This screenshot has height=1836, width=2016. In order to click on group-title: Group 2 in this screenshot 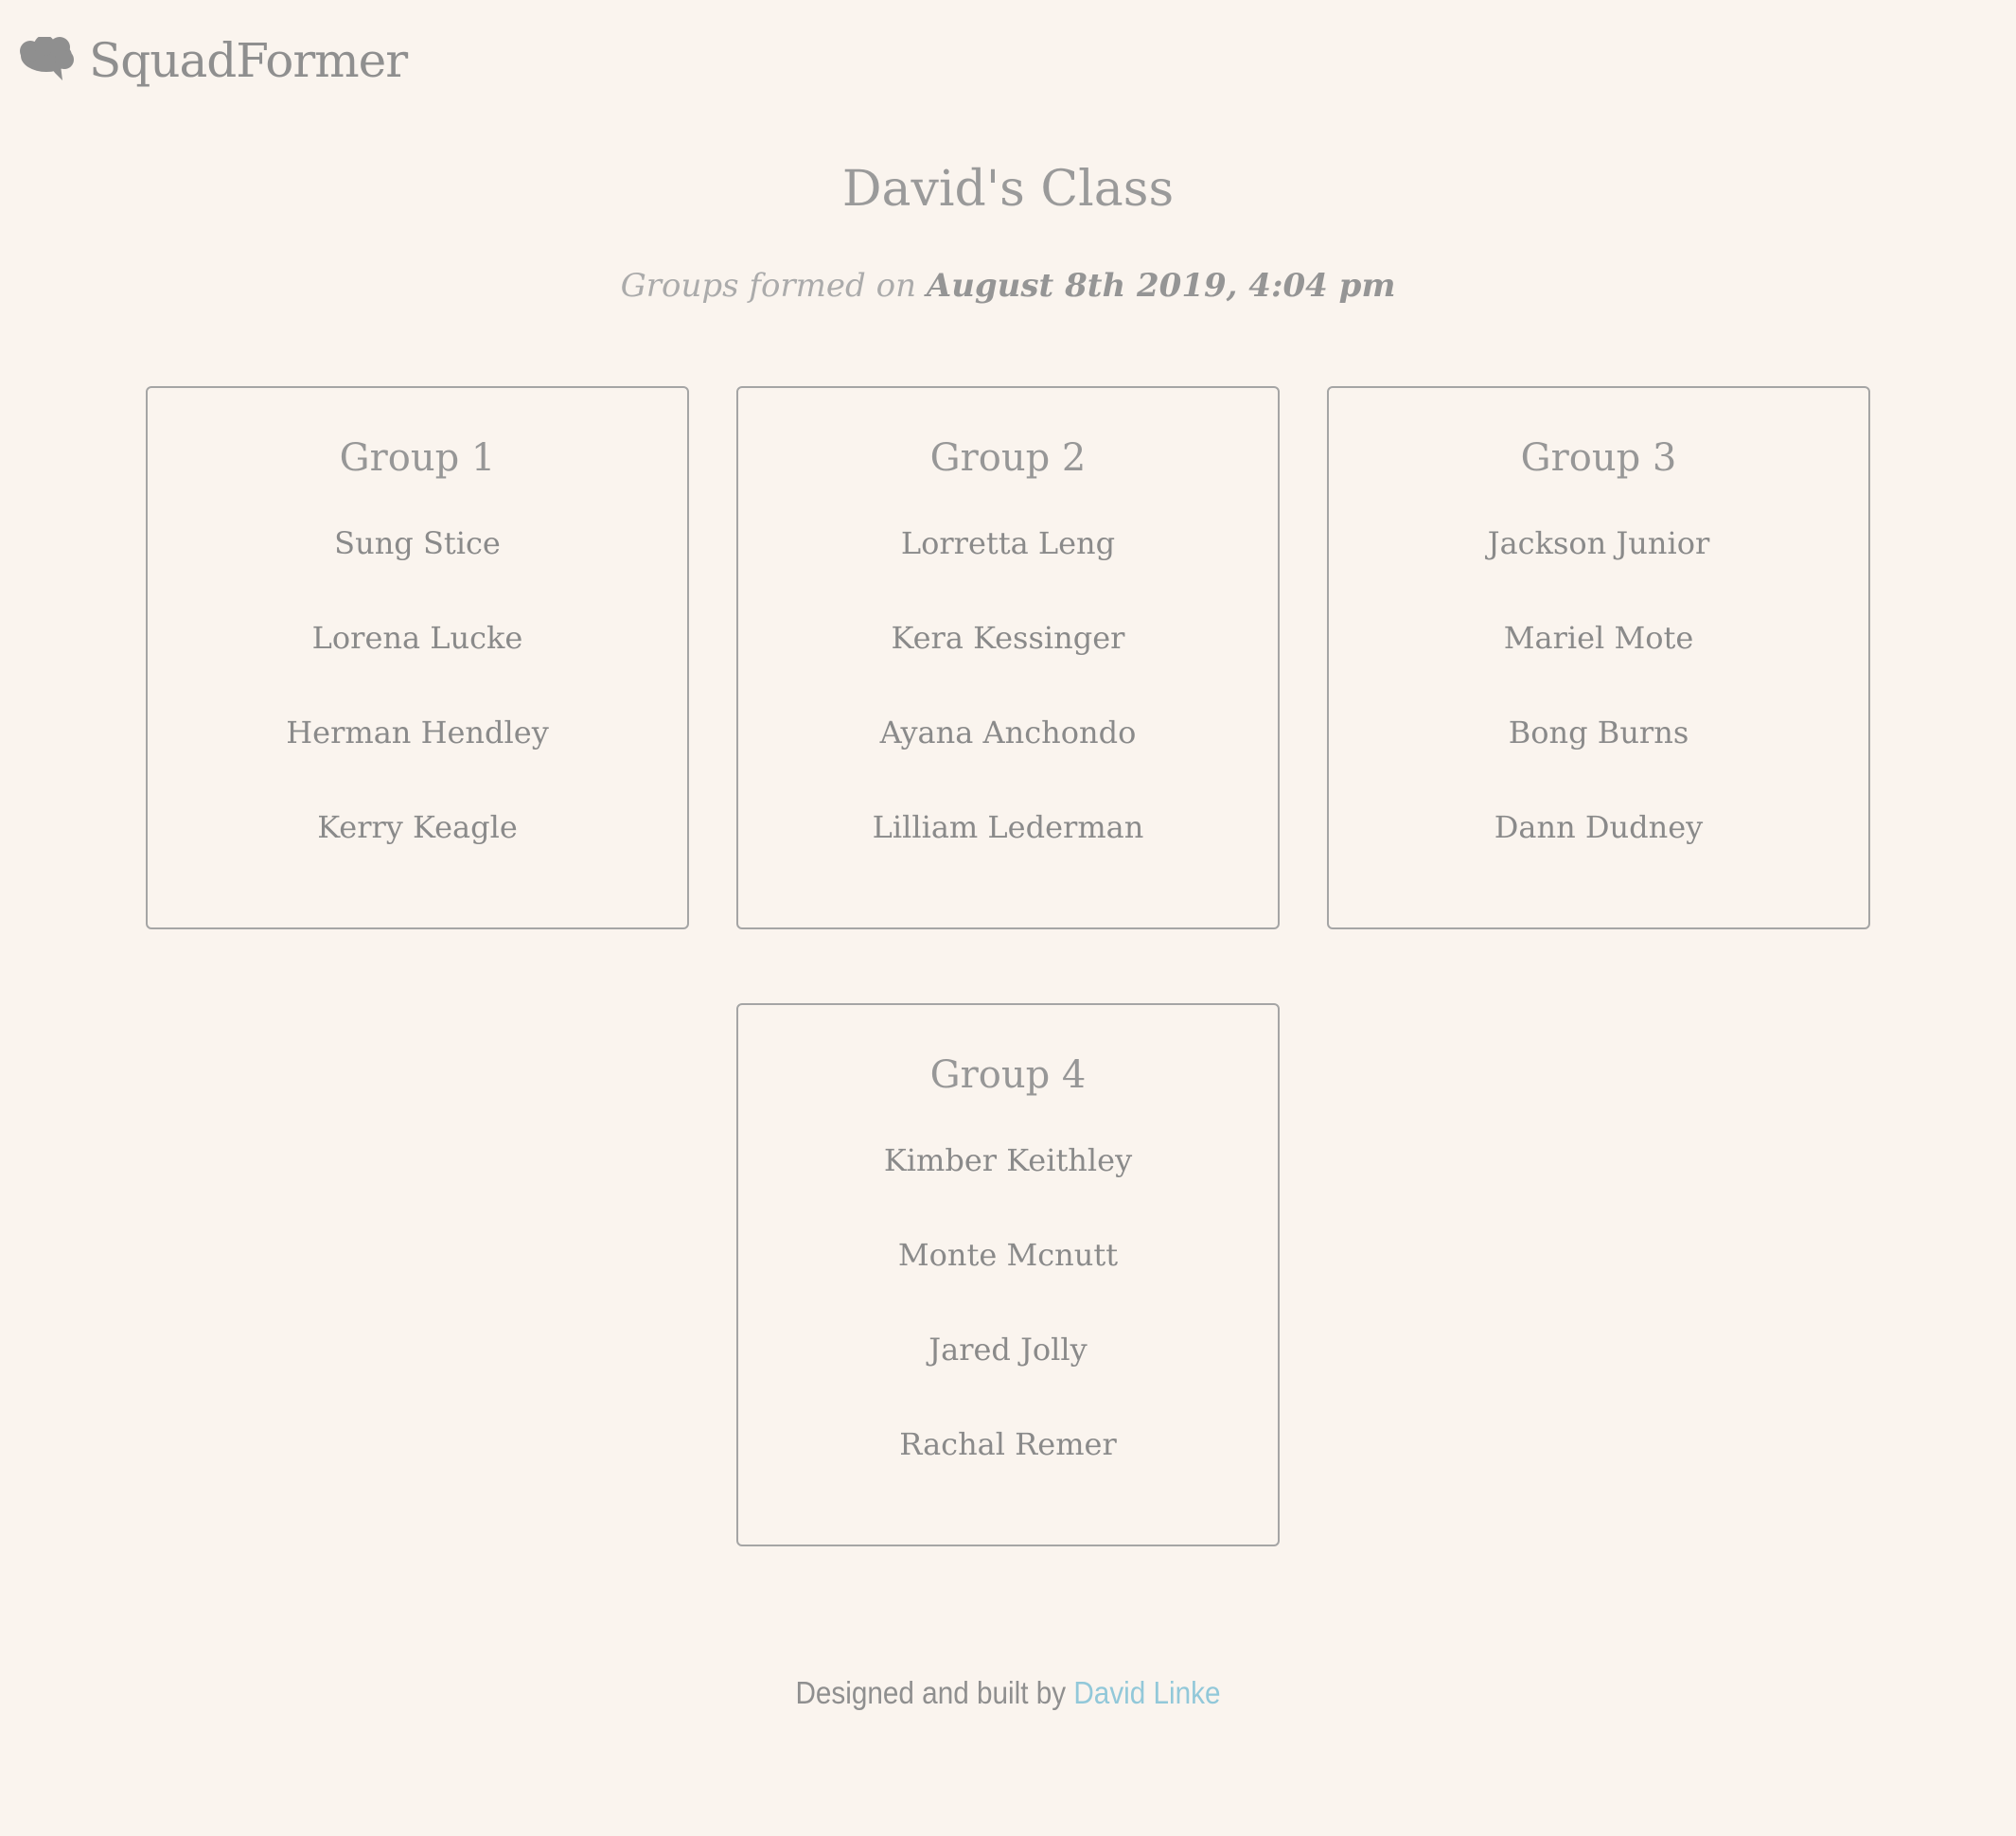, I will do `click(1008, 458)`.